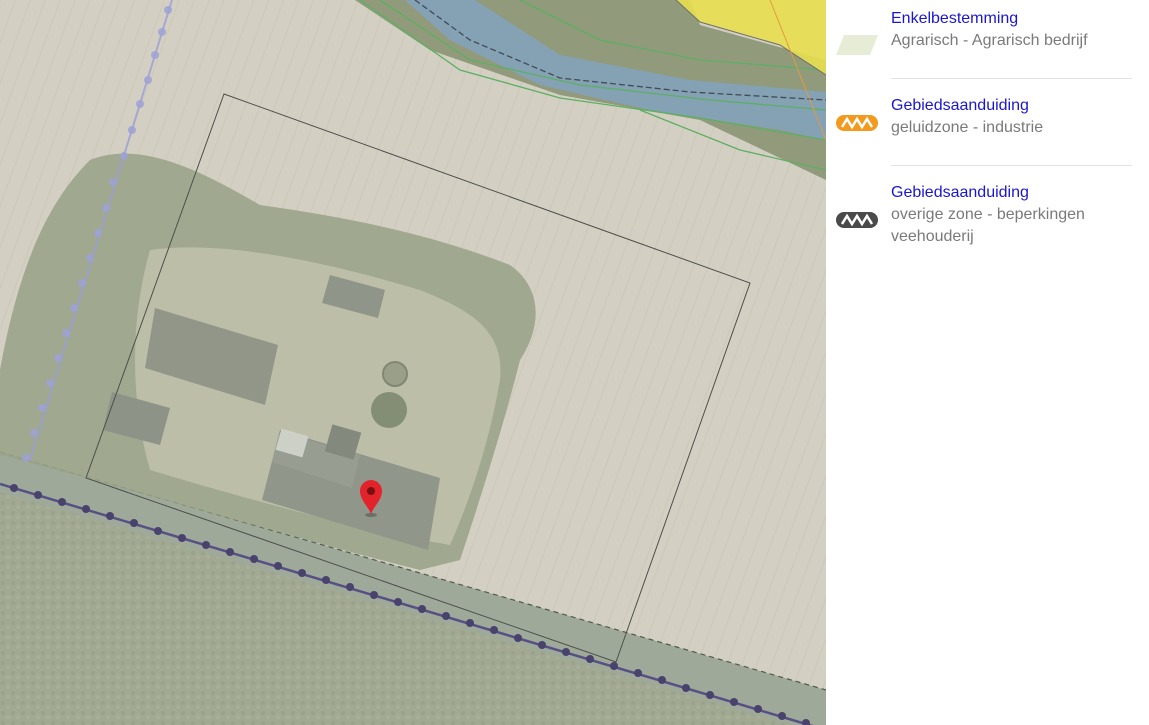 The width and height of the screenshot is (1149, 725). I want to click on parallelogram-swatch-icon, so click(857, 45).